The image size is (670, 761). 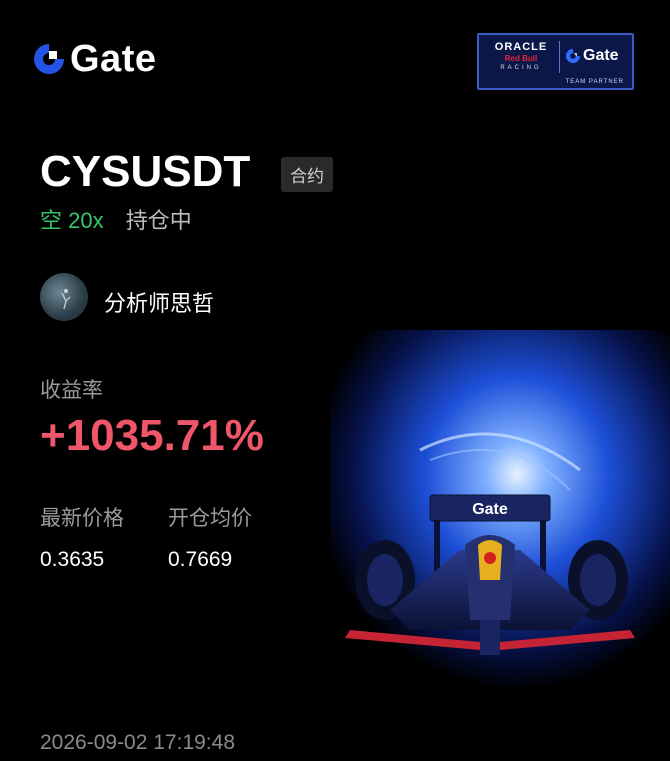 I want to click on author-avatar, so click(x=64, y=297).